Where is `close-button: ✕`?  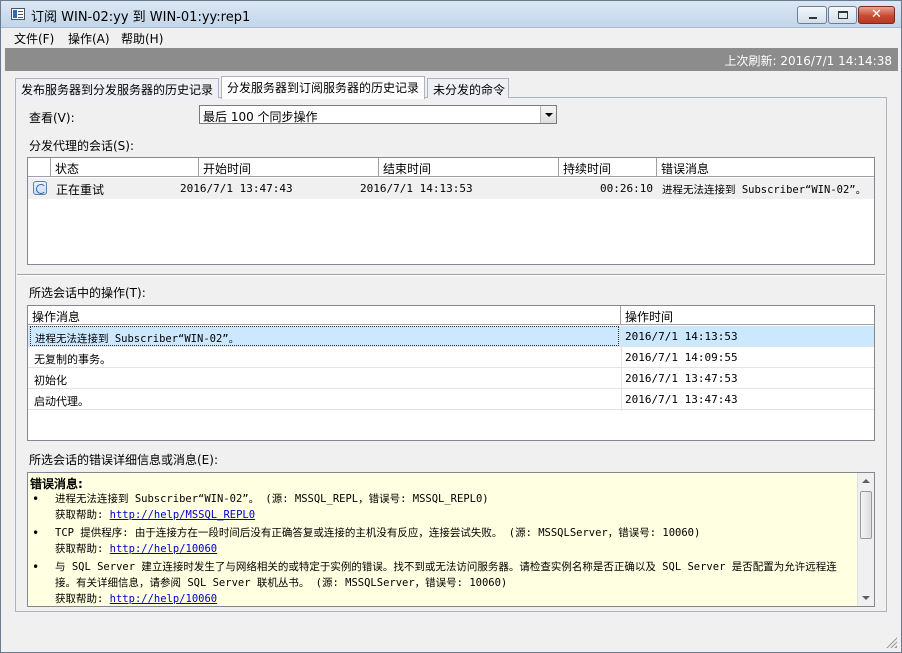
close-button: ✕ is located at coordinates (876, 15).